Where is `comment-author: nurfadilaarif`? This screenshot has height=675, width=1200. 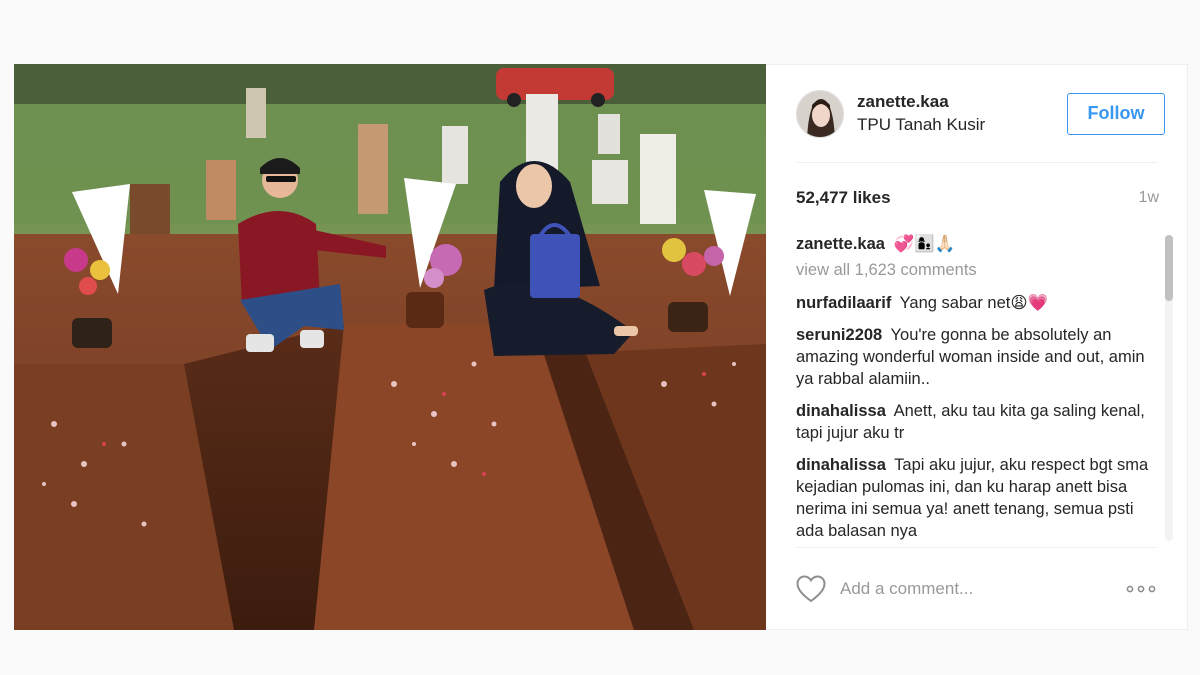 comment-author: nurfadilaarif is located at coordinates (843, 303).